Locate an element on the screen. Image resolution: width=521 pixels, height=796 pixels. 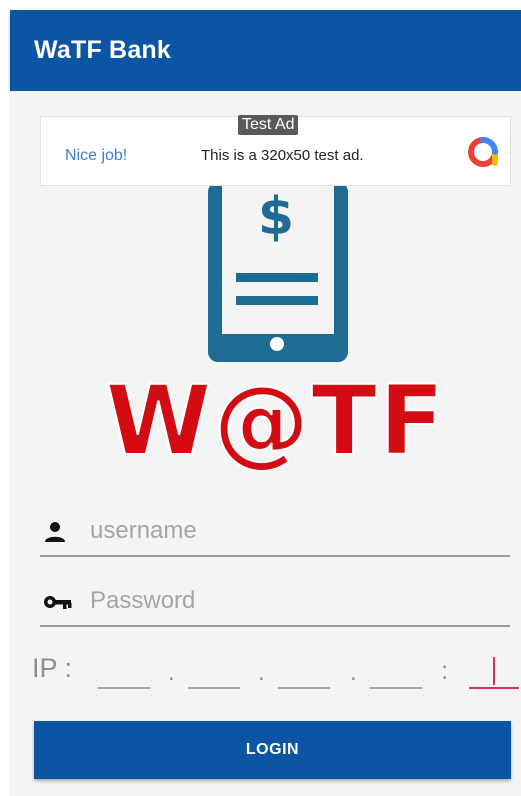
app-bar: WaTF Bank is located at coordinates (265, 50).